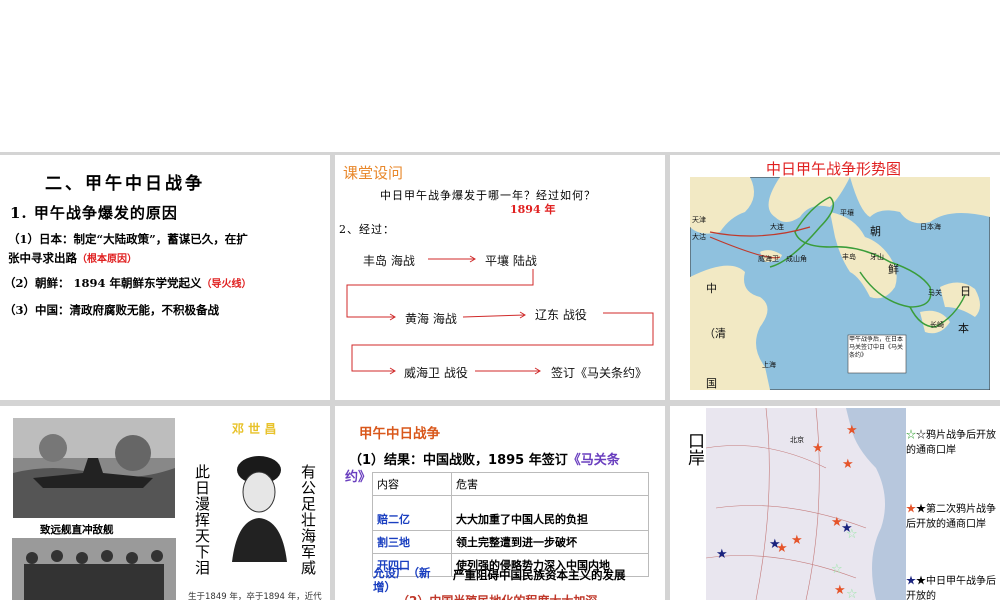 The image size is (1000, 600). Describe the element at coordinates (711, 288) in the screenshot. I see `map-label-zhong: 中` at that location.